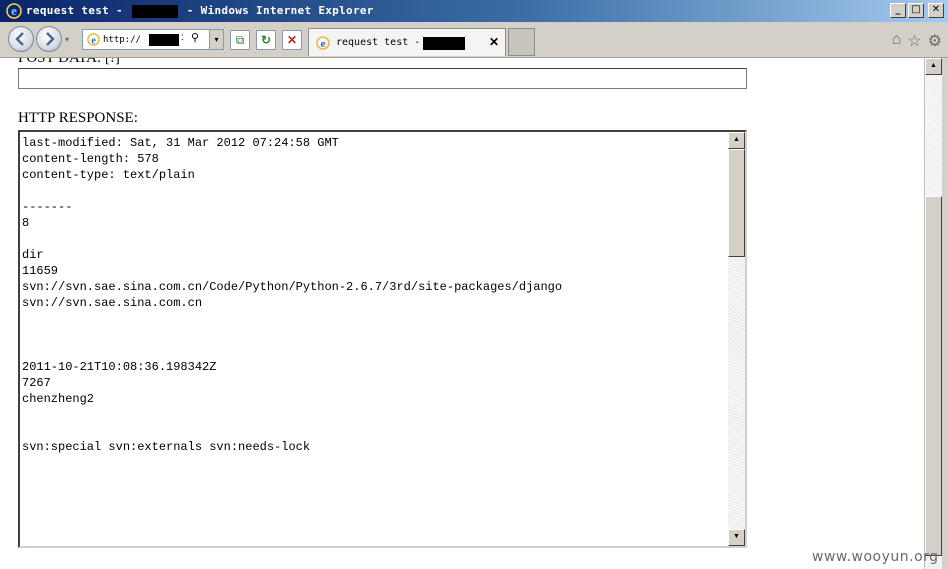 Image resolution: width=948 pixels, height=569 pixels. I want to click on address-bar: e : ⚲ ▾, so click(153, 39).